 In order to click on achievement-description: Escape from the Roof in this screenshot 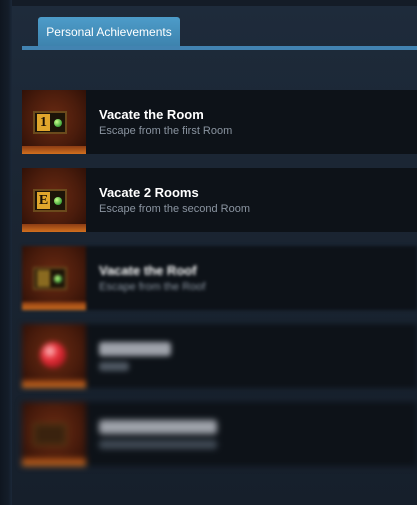, I will do `click(152, 286)`.